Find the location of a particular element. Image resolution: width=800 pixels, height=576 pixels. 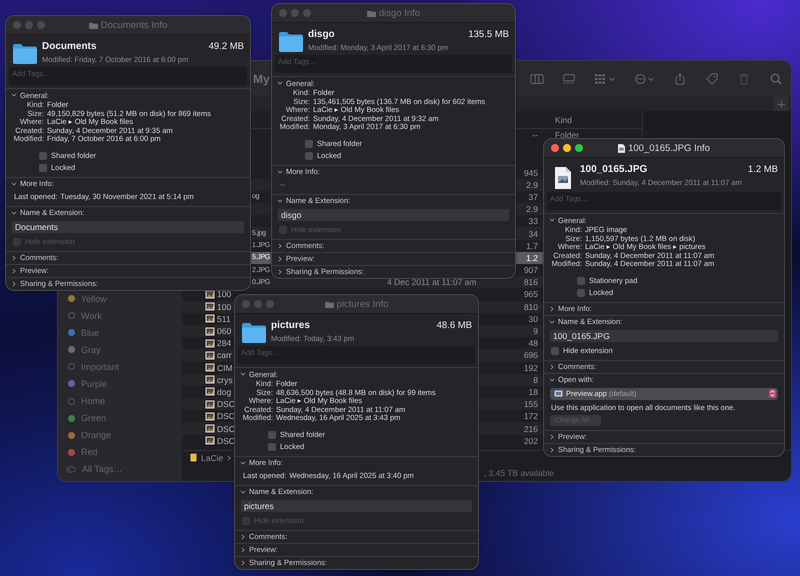

file-name: Documents is located at coordinates (70, 46).